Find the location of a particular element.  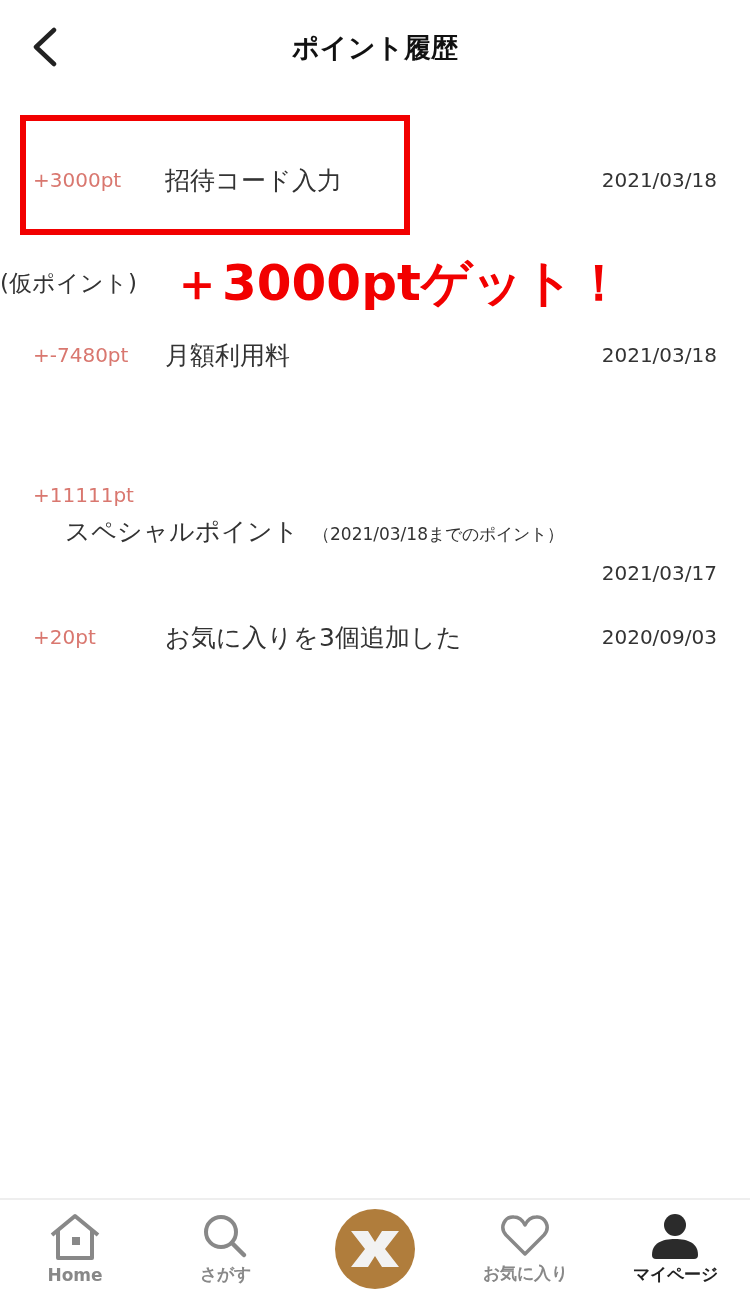

tab-item: Home is located at coordinates (75, 1249).